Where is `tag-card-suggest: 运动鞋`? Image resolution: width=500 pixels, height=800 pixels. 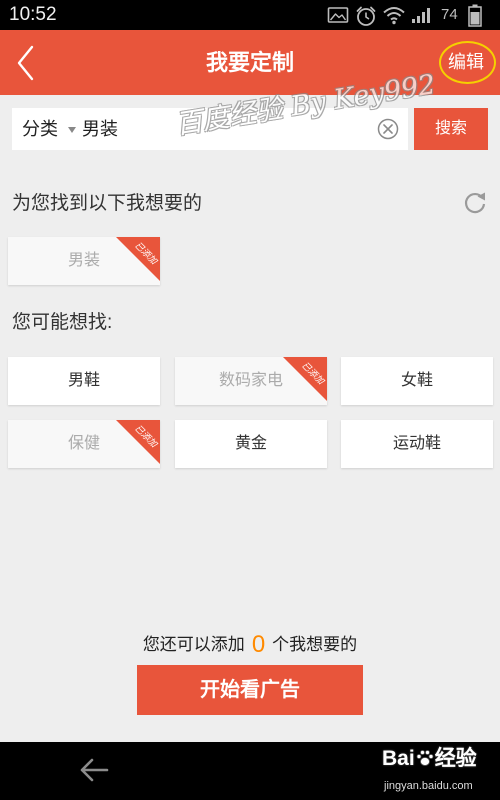 tag-card-suggest: 运动鞋 is located at coordinates (417, 444).